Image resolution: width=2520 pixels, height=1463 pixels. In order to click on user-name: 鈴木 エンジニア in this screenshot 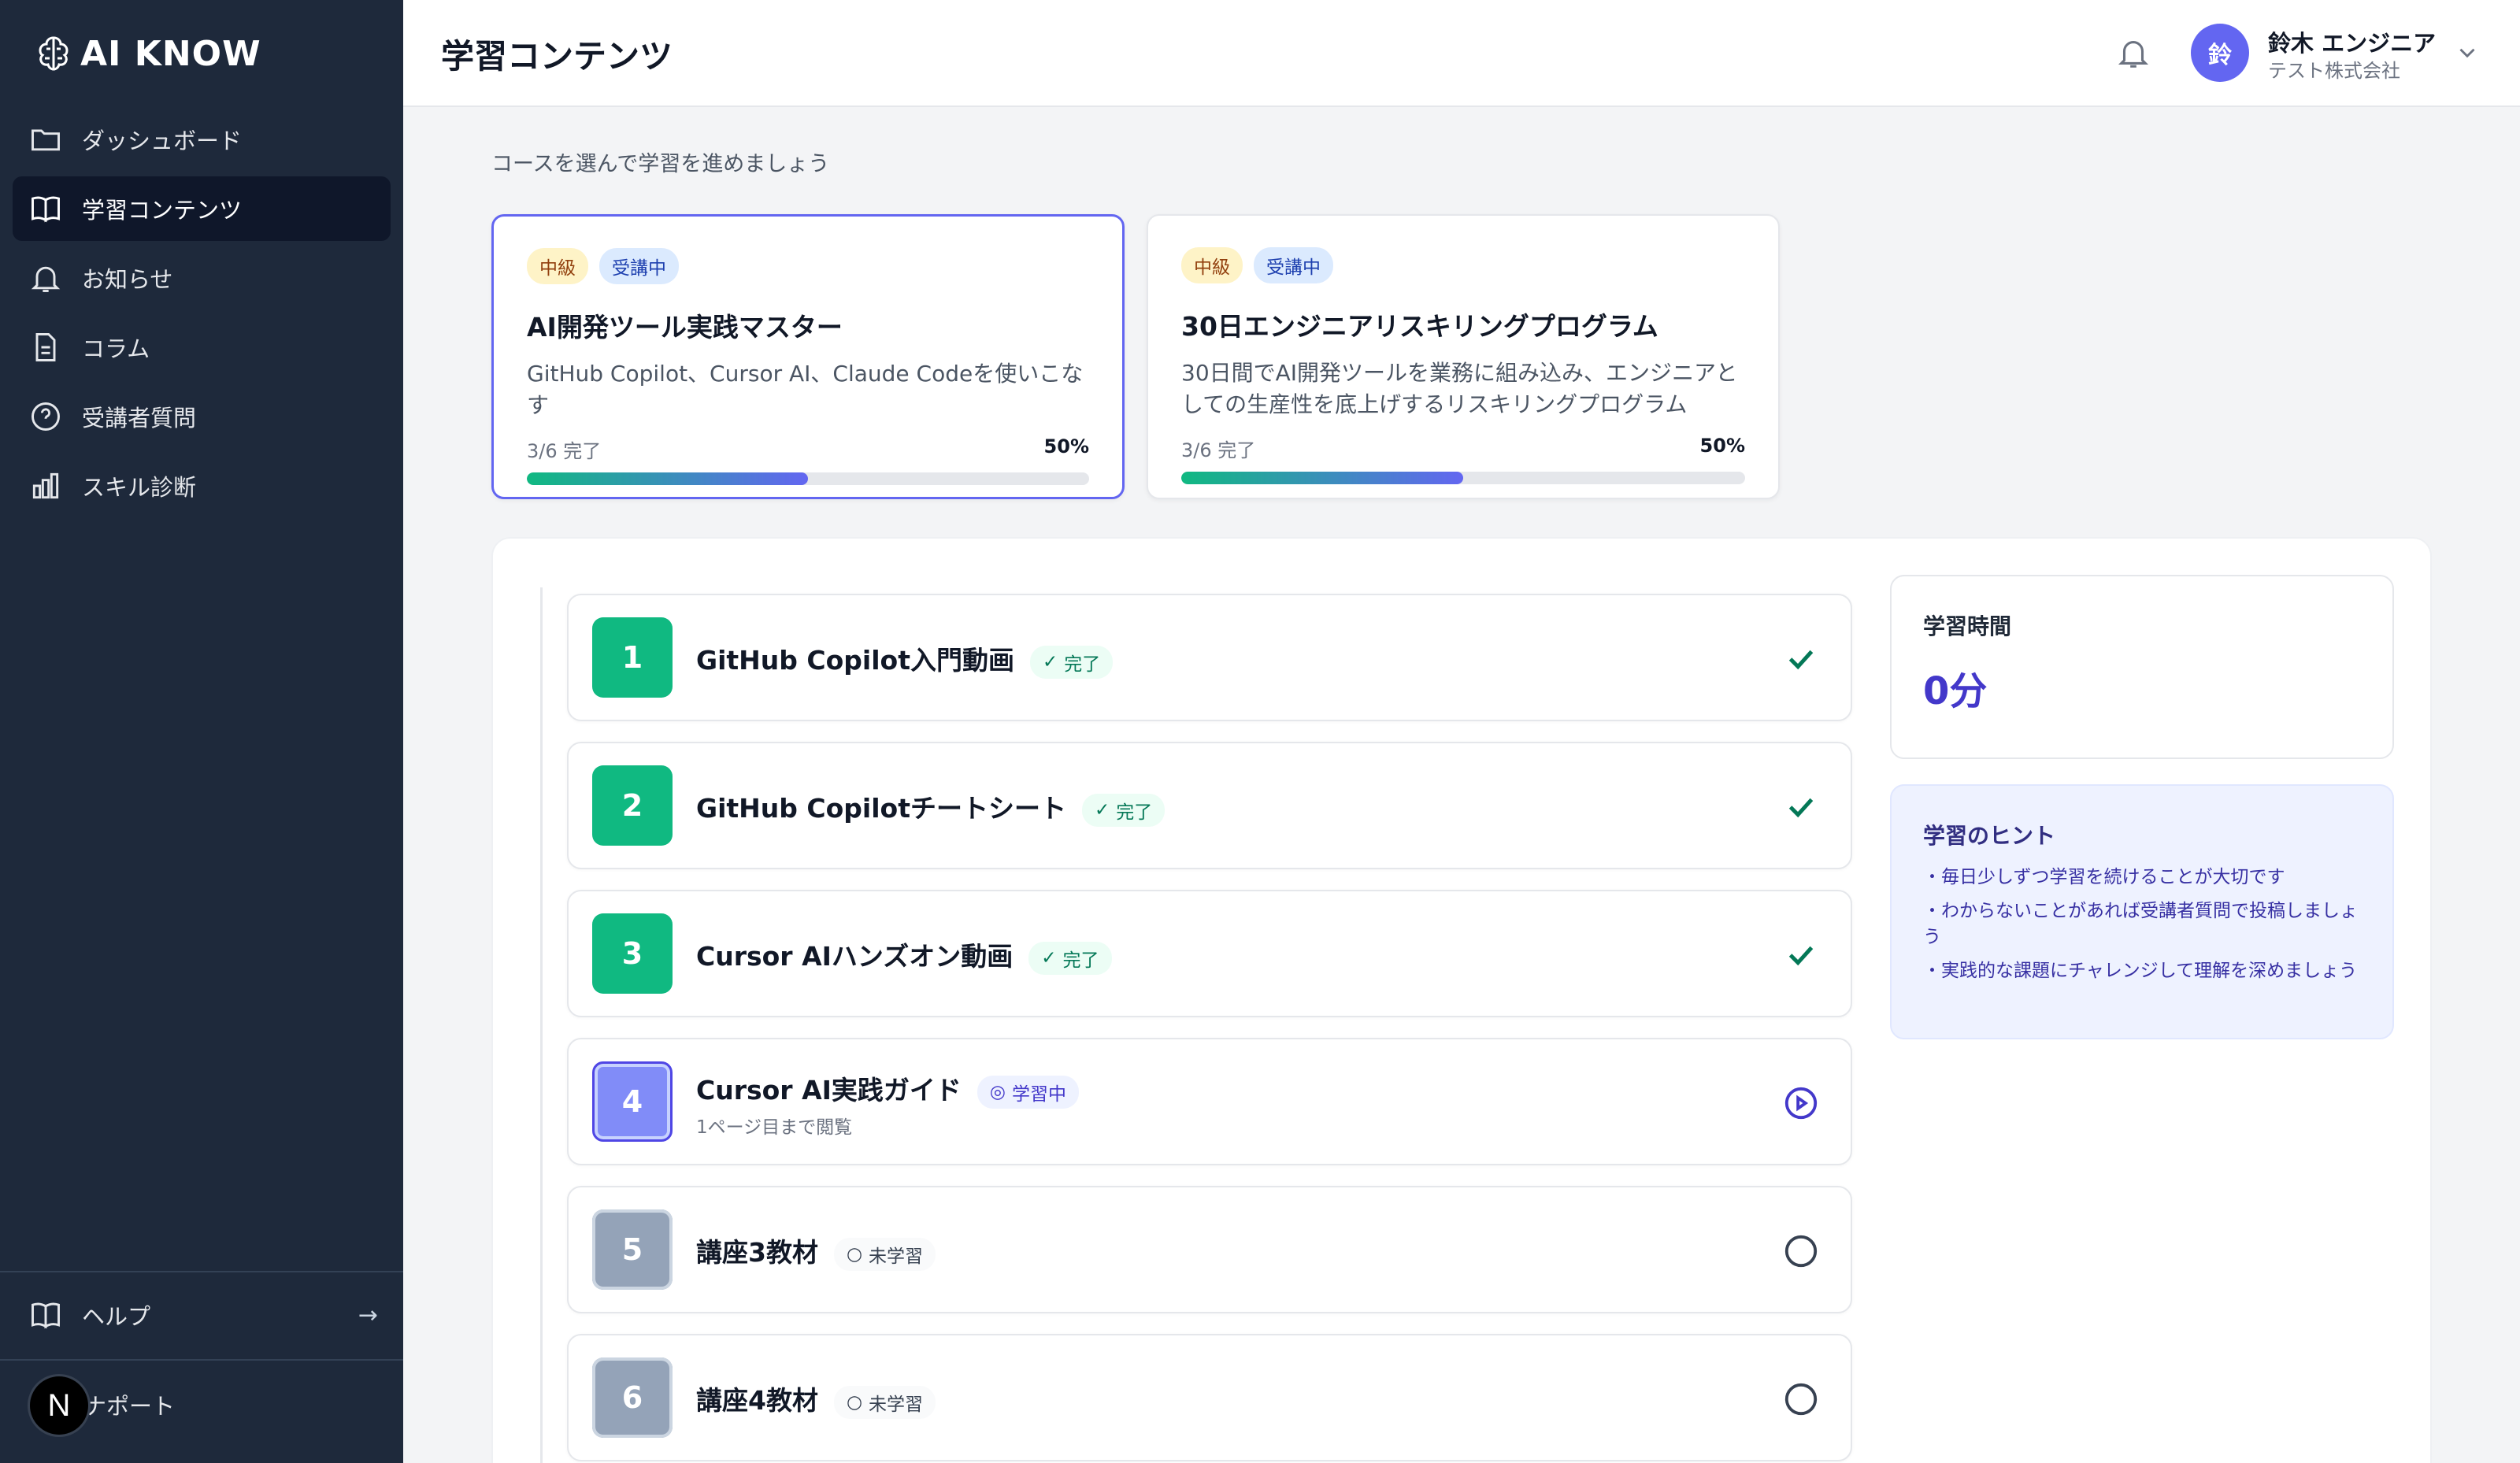, I will do `click(2352, 43)`.